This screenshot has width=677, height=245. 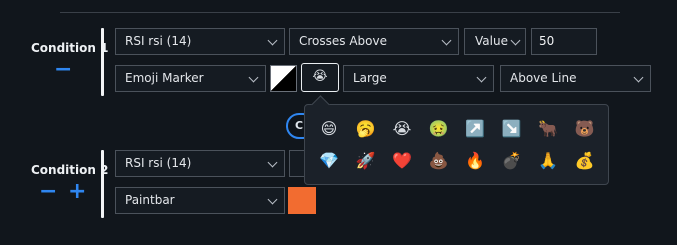 I want to click on condition-1-value-type-select: Value, so click(x=495, y=41).